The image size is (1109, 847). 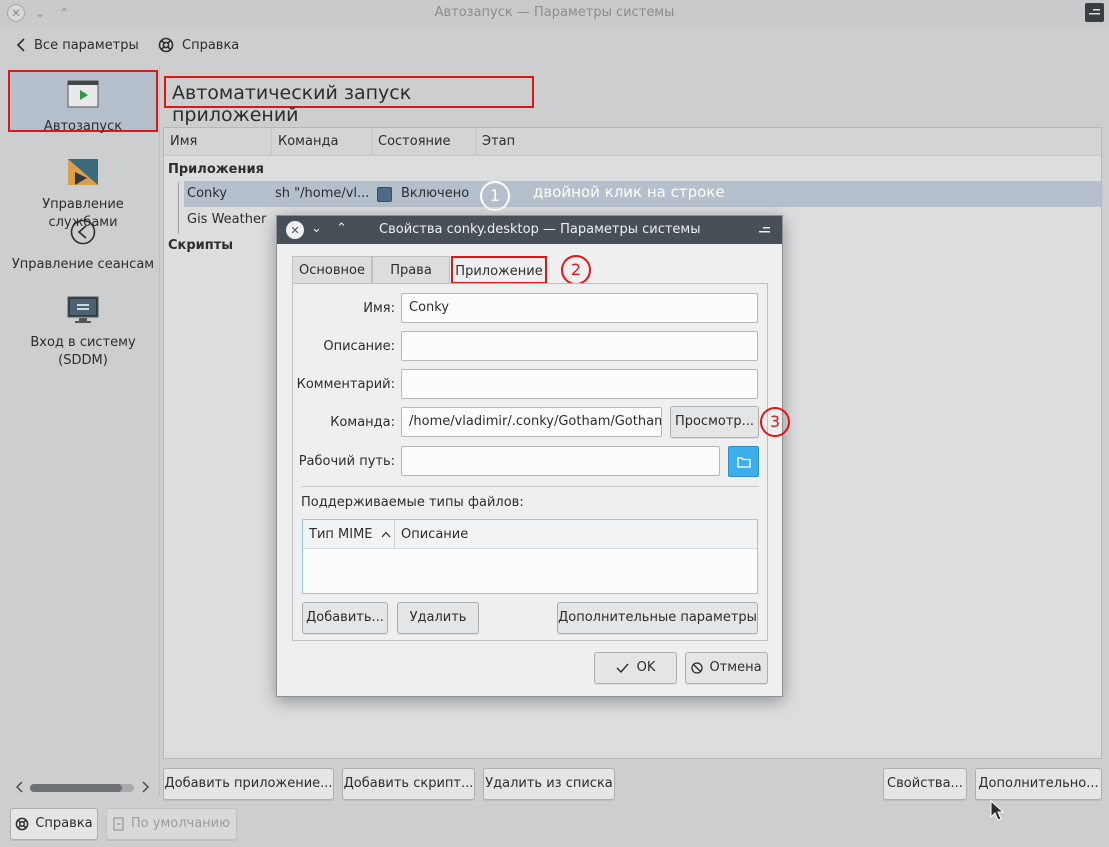 I want to click on label-command: Команда:, so click(x=362, y=422).